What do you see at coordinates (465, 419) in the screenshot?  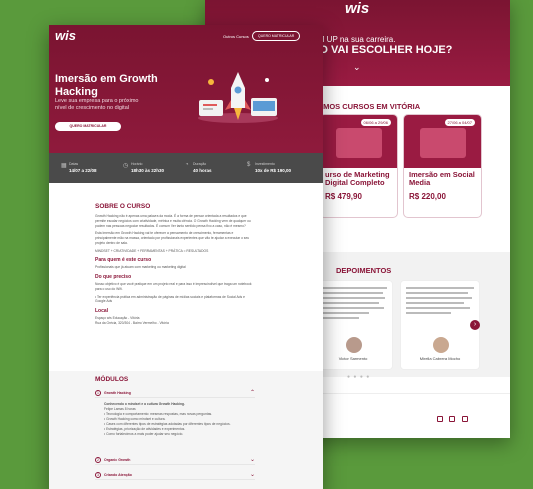 I see `linkedin-icon` at bounding box center [465, 419].